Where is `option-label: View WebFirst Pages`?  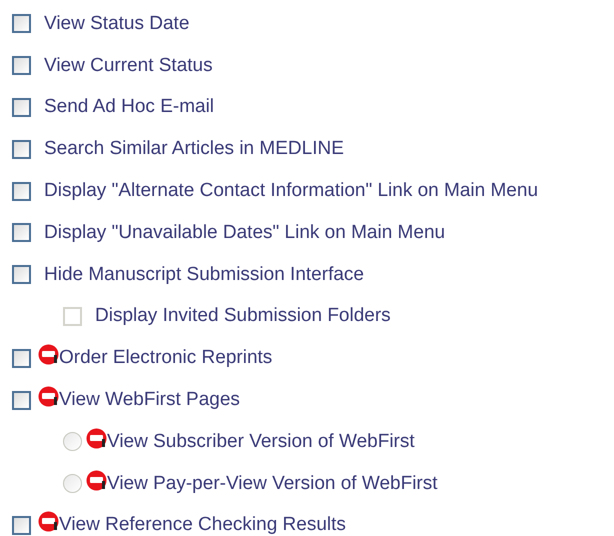 option-label: View WebFirst Pages is located at coordinates (149, 400).